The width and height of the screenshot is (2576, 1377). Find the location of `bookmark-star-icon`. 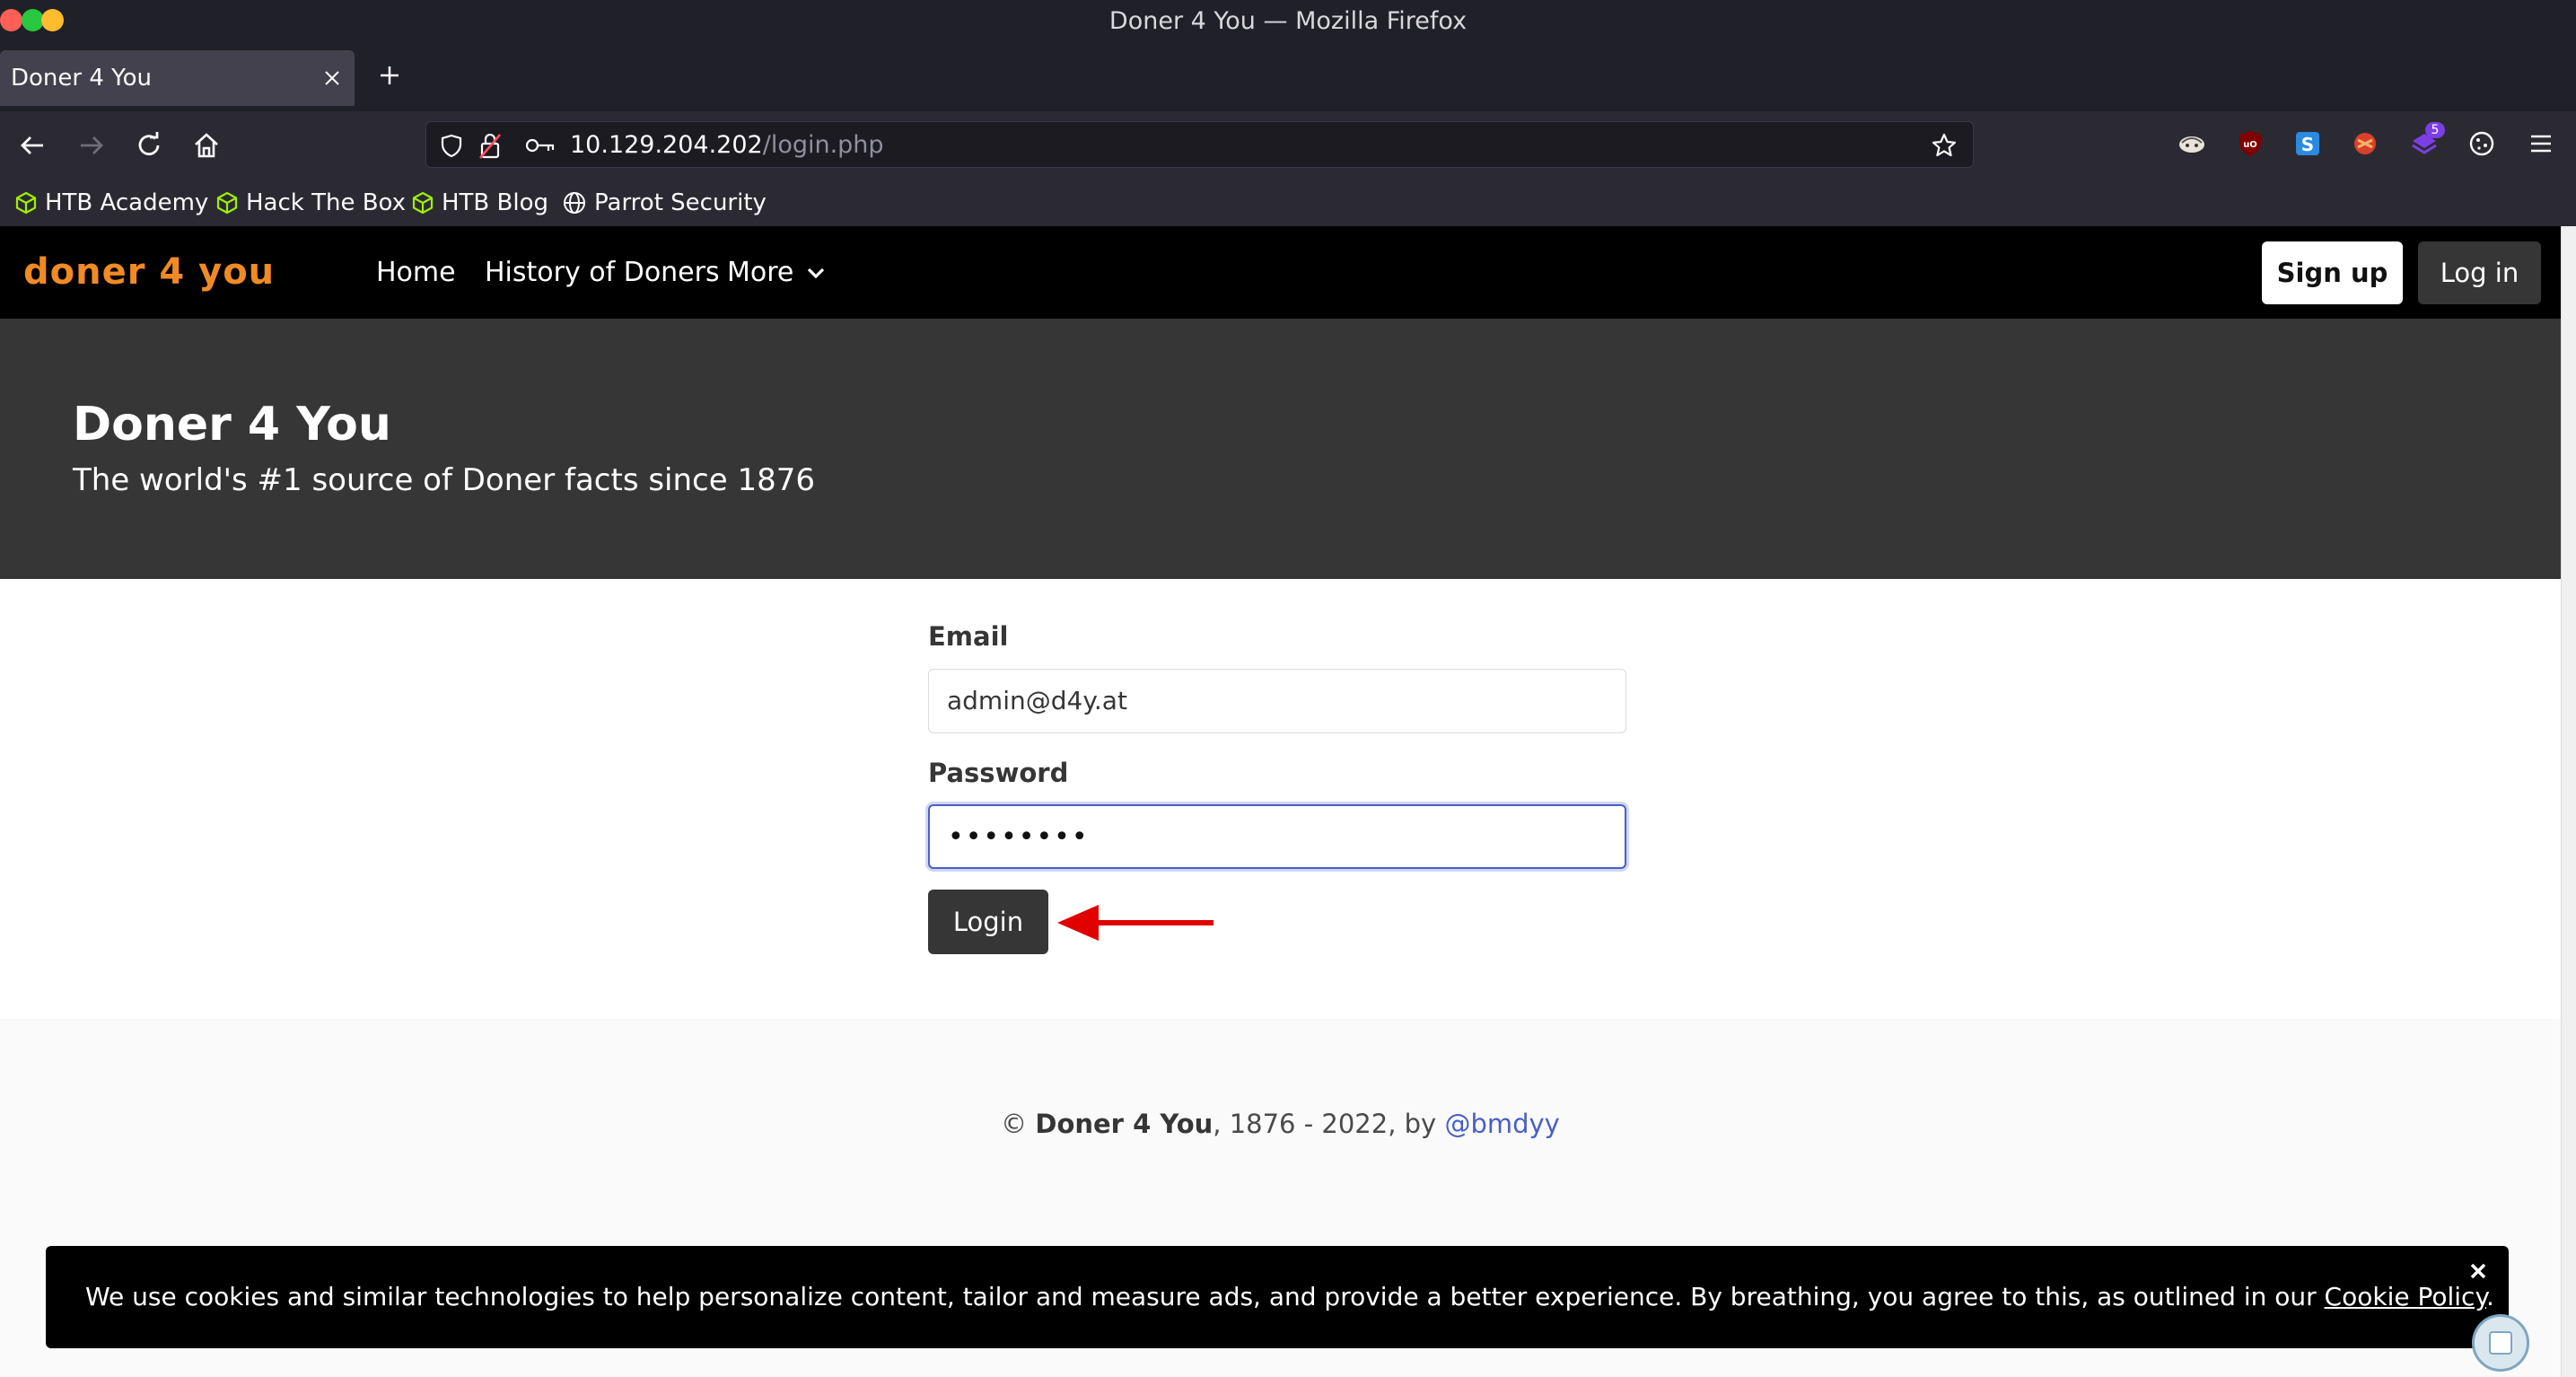

bookmark-star-icon is located at coordinates (1944, 145).